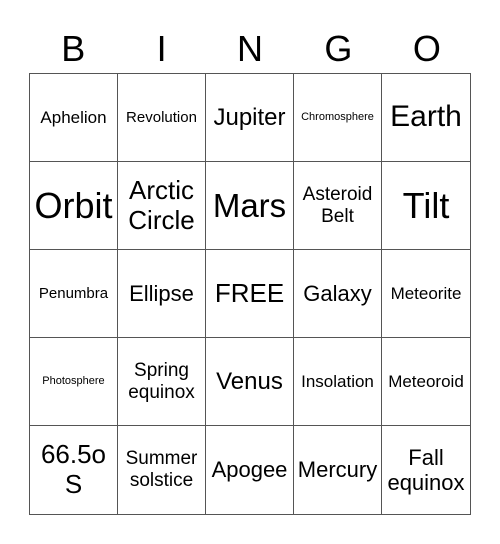 The height and width of the screenshot is (544, 500). What do you see at coordinates (162, 294) in the screenshot?
I see `bingo-cell: Ellipse` at bounding box center [162, 294].